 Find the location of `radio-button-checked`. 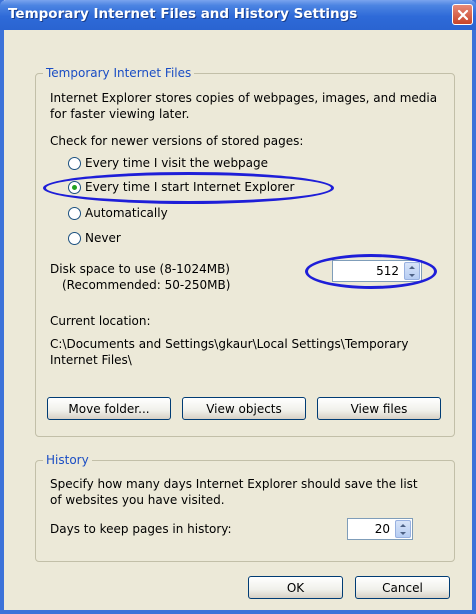

radio-button-checked is located at coordinates (74, 187).